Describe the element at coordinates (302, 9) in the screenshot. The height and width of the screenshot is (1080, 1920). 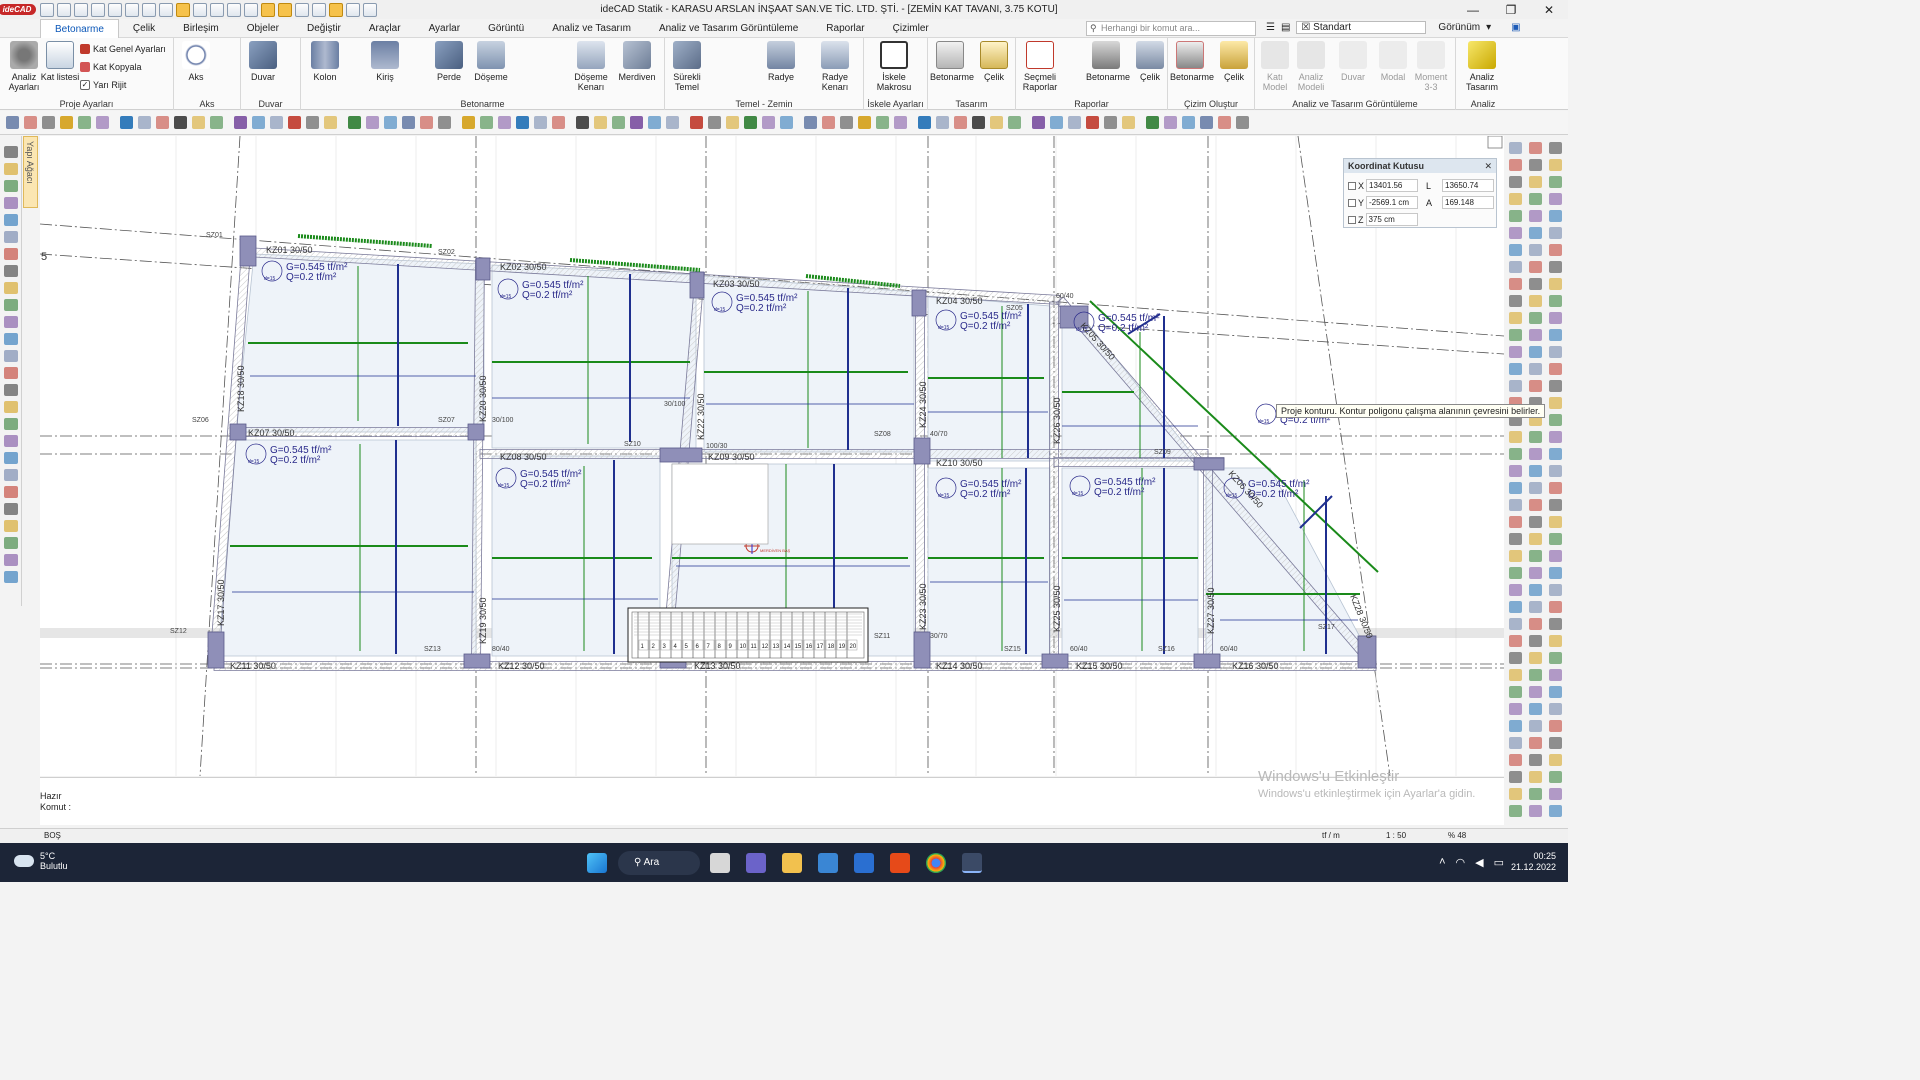
I see `polar-icon` at that location.